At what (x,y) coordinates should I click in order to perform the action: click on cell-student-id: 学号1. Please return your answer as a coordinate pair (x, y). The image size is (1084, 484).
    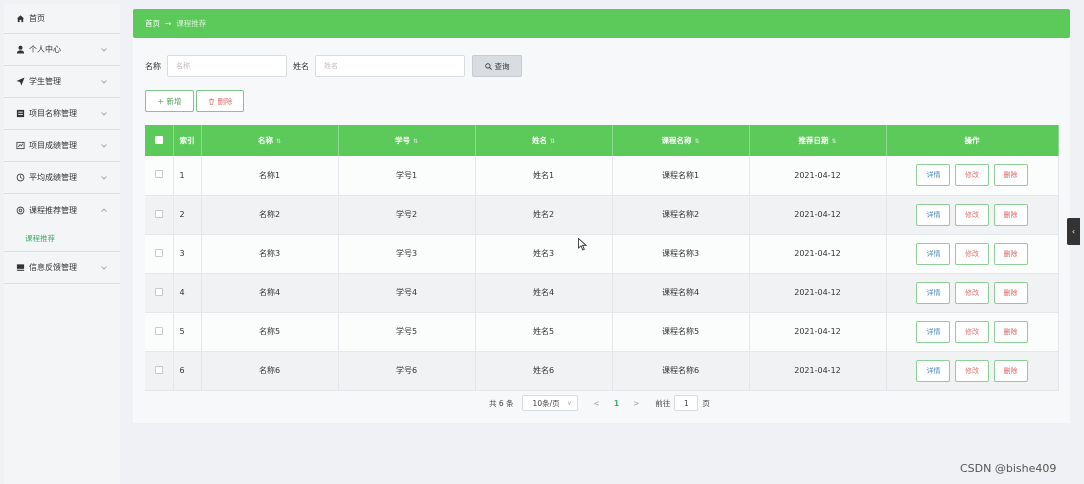
    Looking at the image, I should click on (407, 176).